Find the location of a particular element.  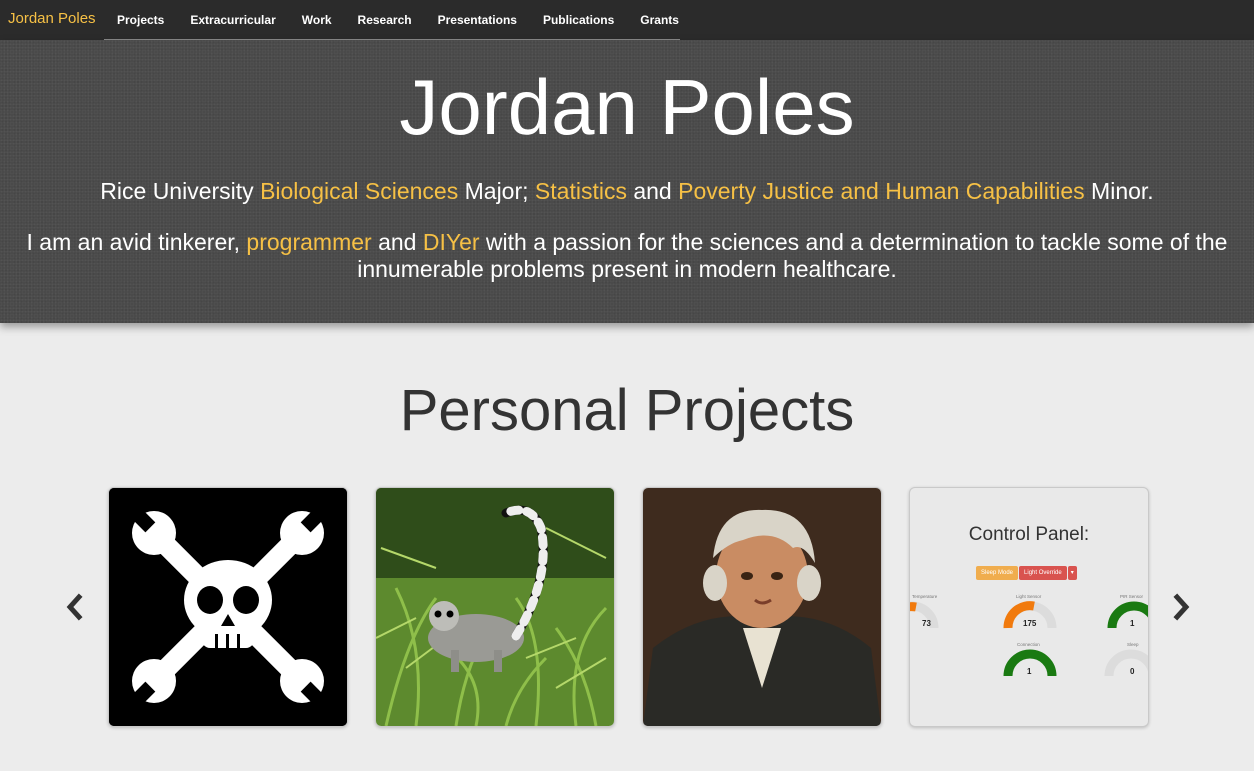

nav-item-work: Work is located at coordinates (317, 20).